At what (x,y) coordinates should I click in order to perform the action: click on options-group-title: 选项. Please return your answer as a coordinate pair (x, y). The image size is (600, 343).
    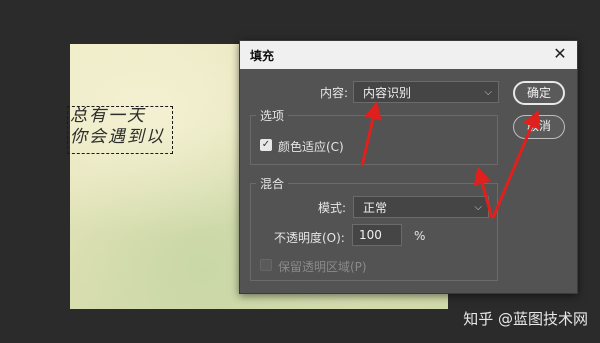
    Looking at the image, I should click on (272, 115).